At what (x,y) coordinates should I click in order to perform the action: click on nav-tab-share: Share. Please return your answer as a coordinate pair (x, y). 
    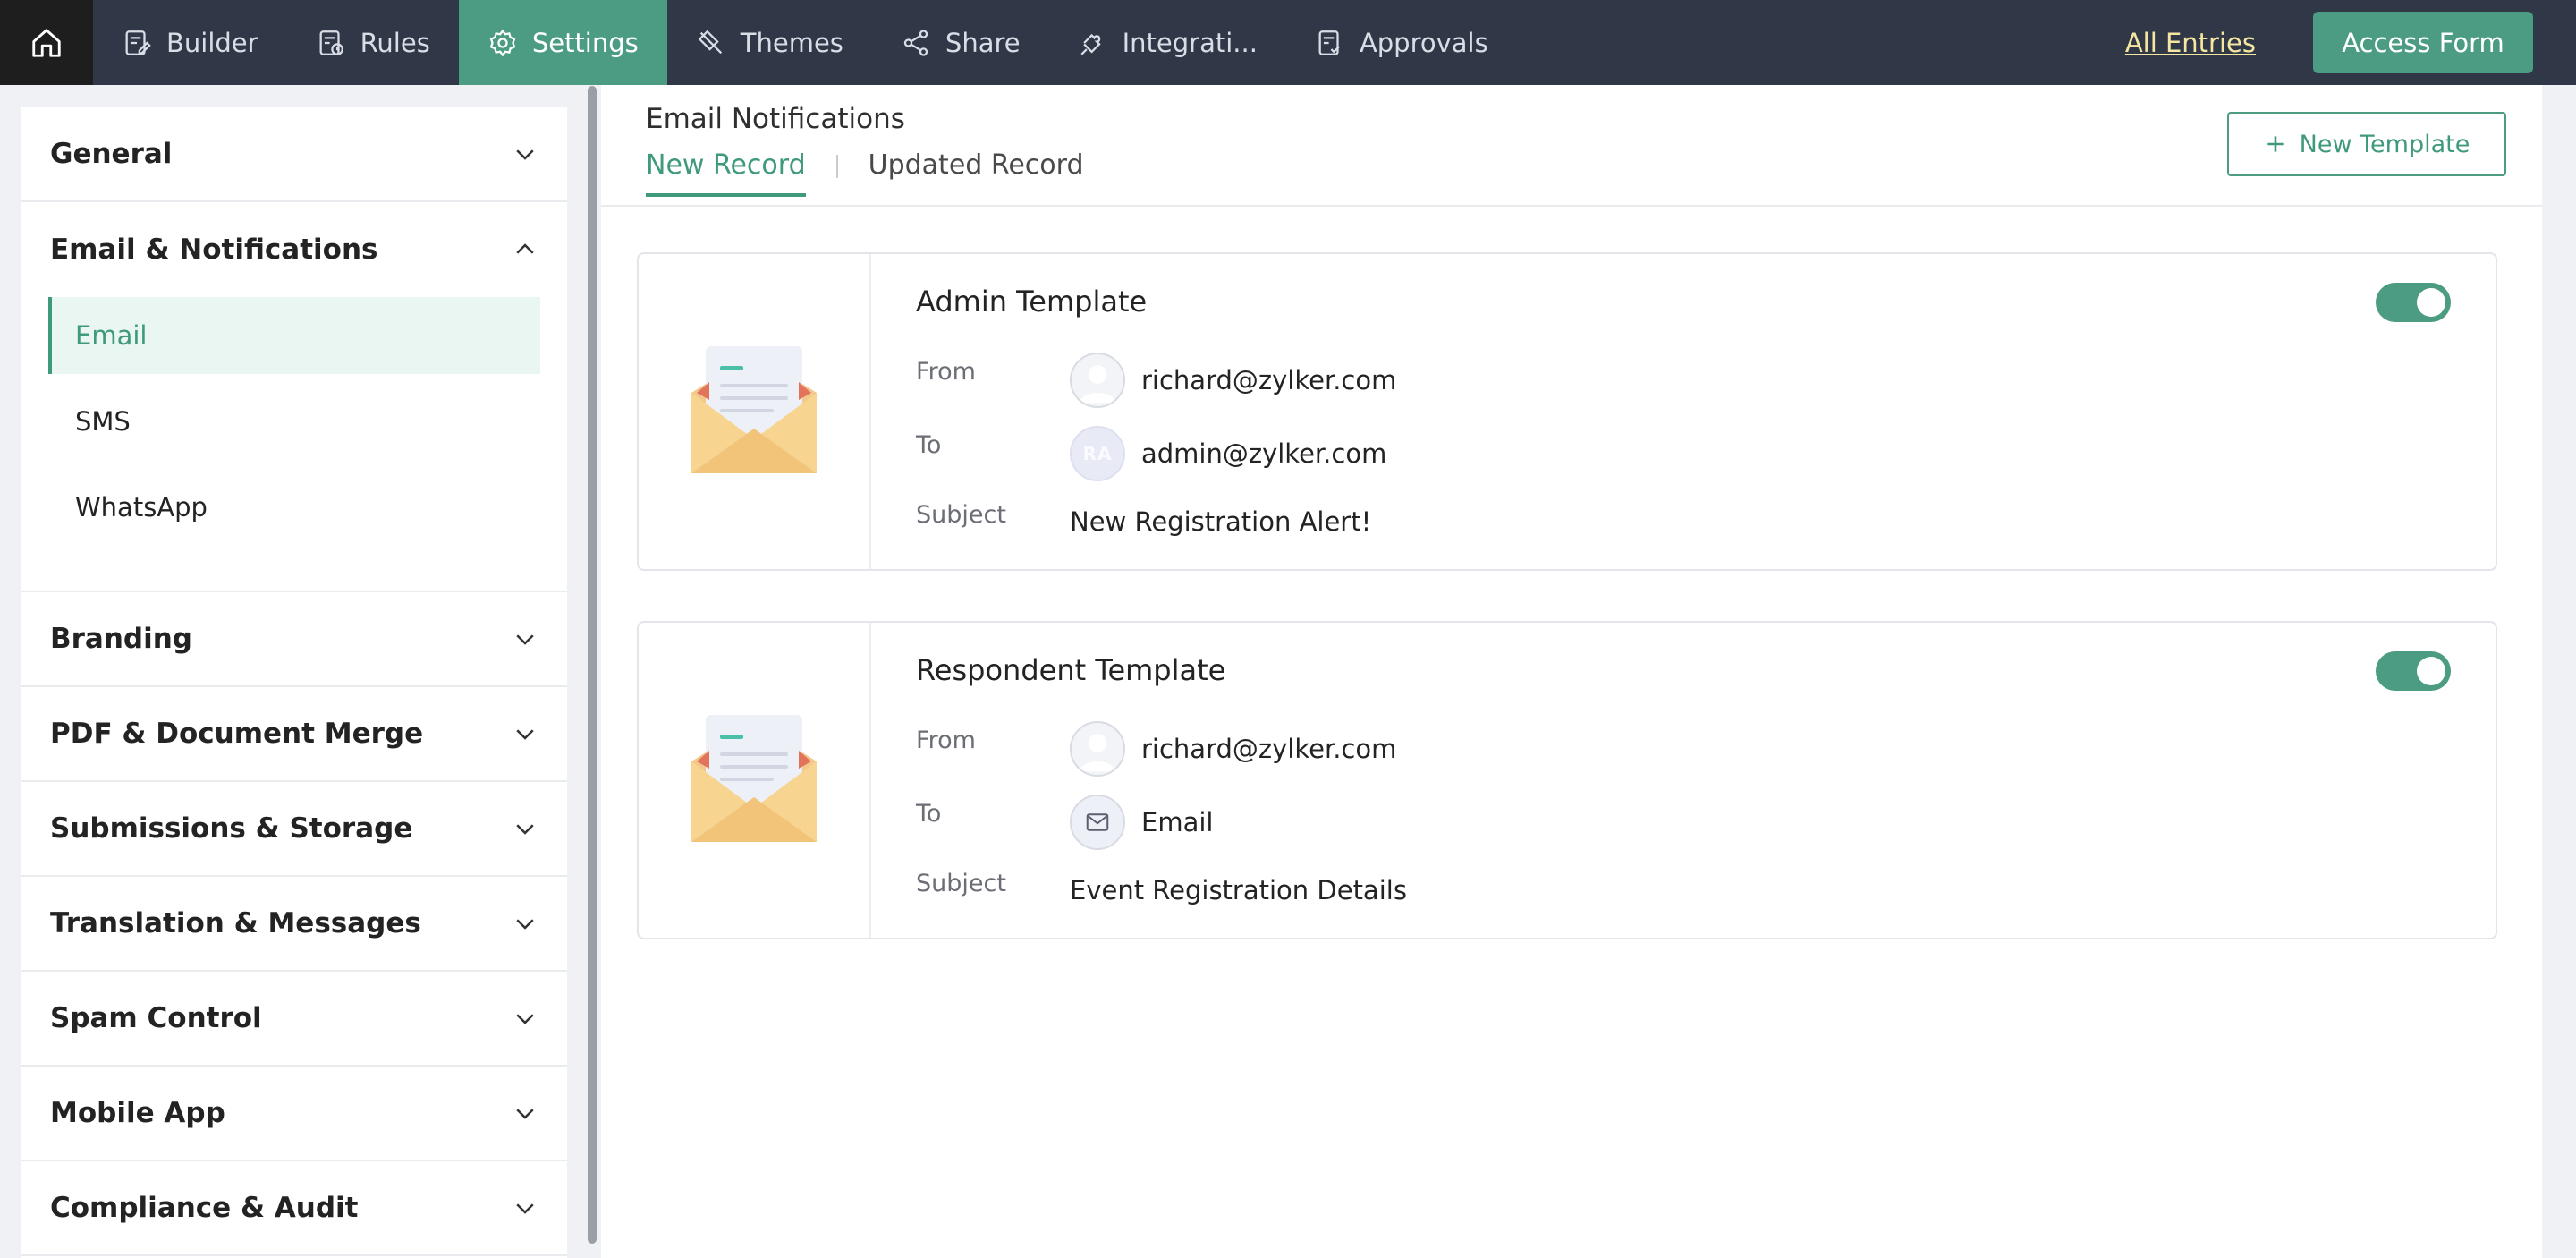
    Looking at the image, I should click on (960, 42).